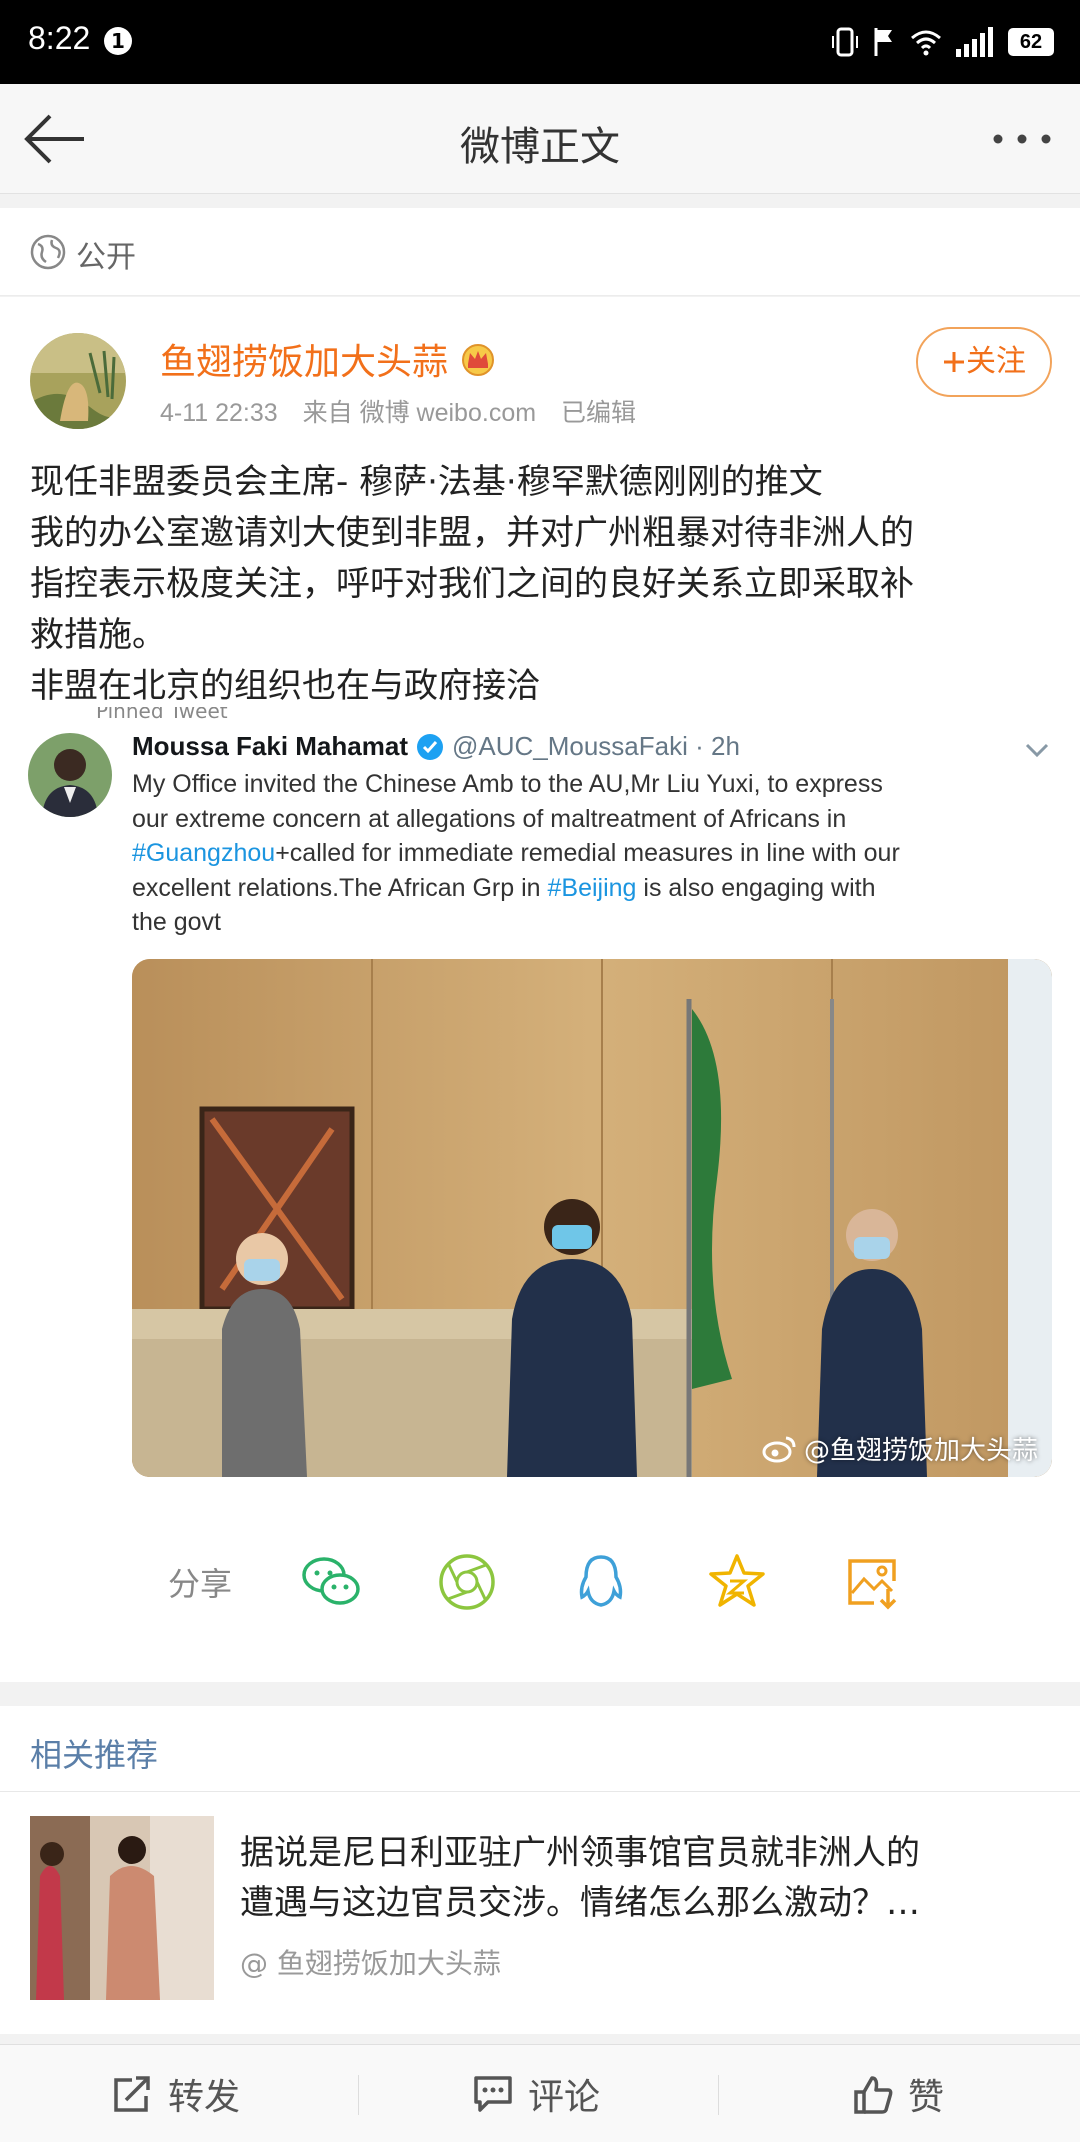 This screenshot has height=2142, width=1080. What do you see at coordinates (94, 1755) in the screenshot?
I see `related-header-title: 相关推荐` at bounding box center [94, 1755].